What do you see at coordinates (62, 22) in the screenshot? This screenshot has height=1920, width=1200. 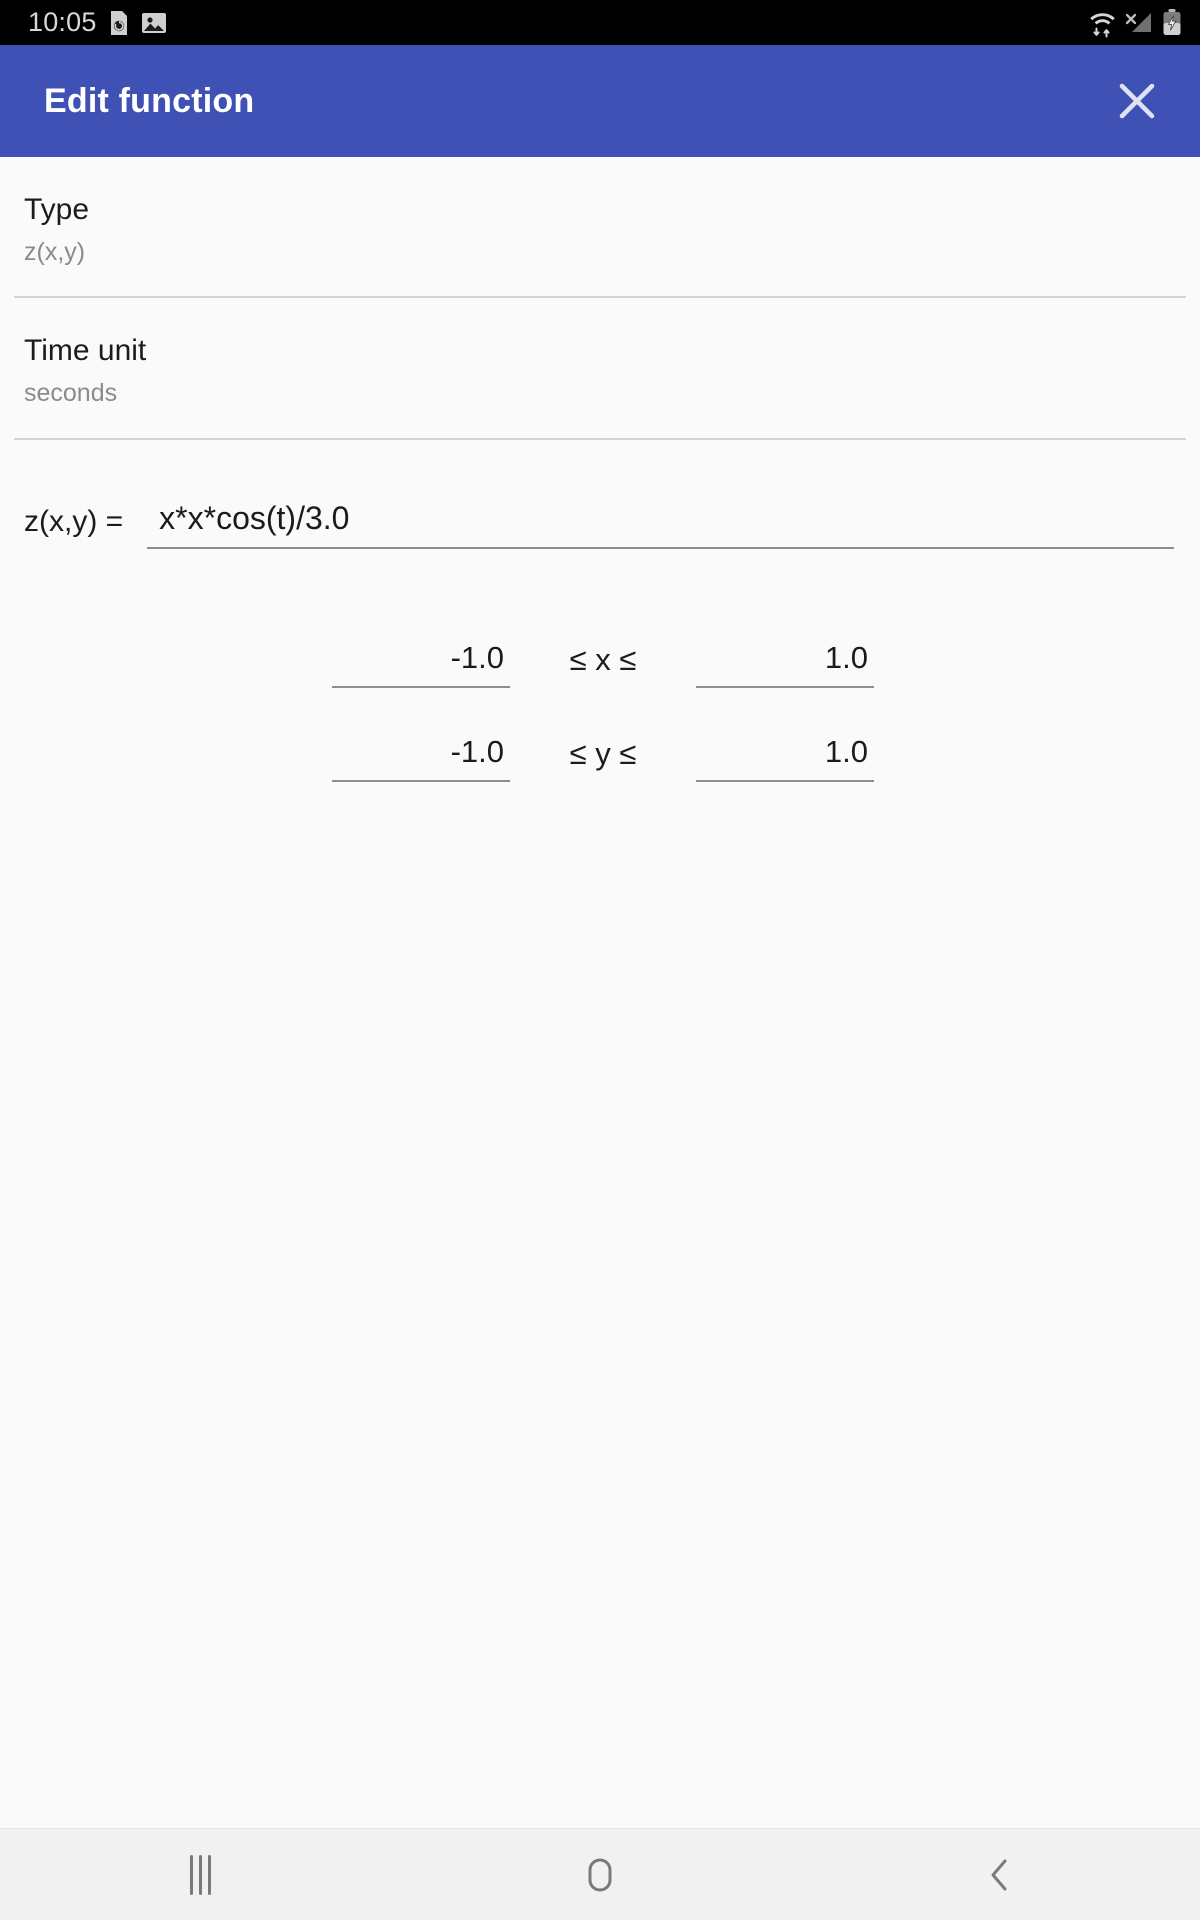 I see `status-clock: 10:05` at bounding box center [62, 22].